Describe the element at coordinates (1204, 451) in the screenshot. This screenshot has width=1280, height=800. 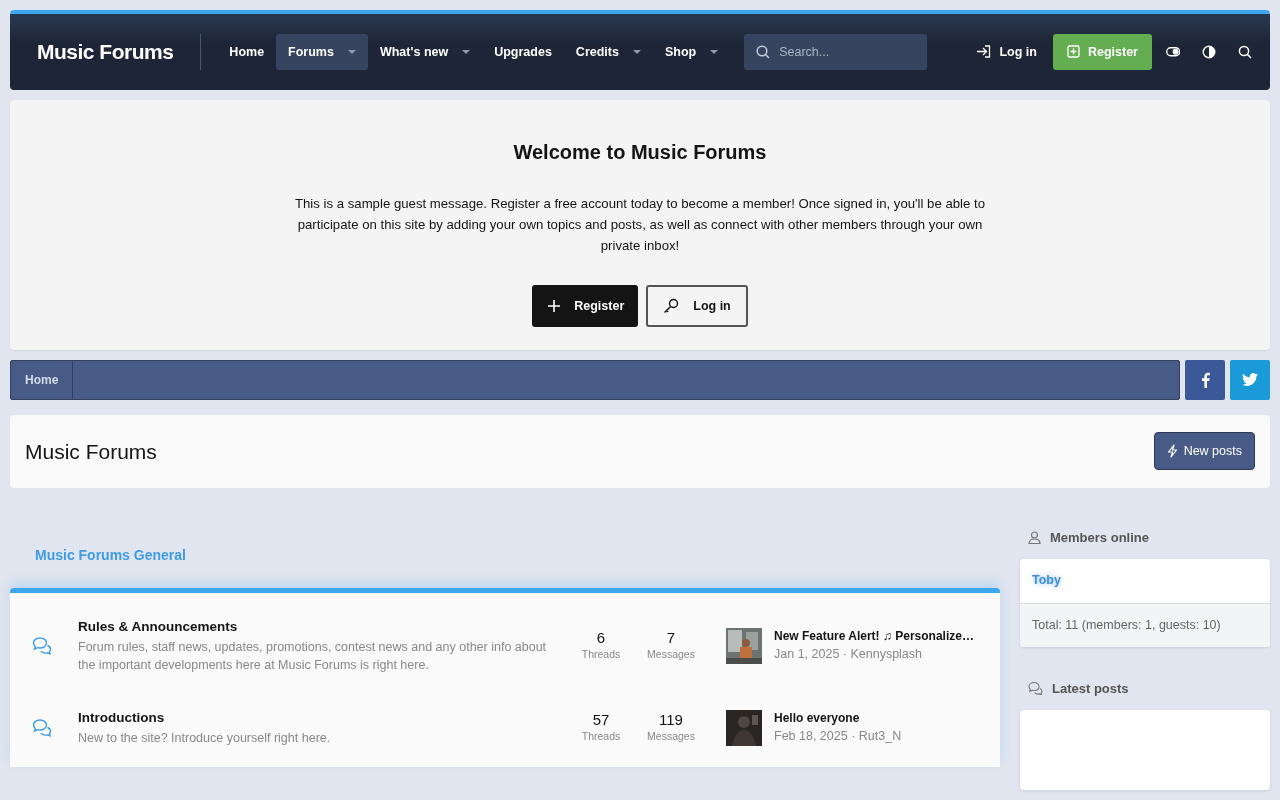
I see `new-posts-button: New posts` at that location.